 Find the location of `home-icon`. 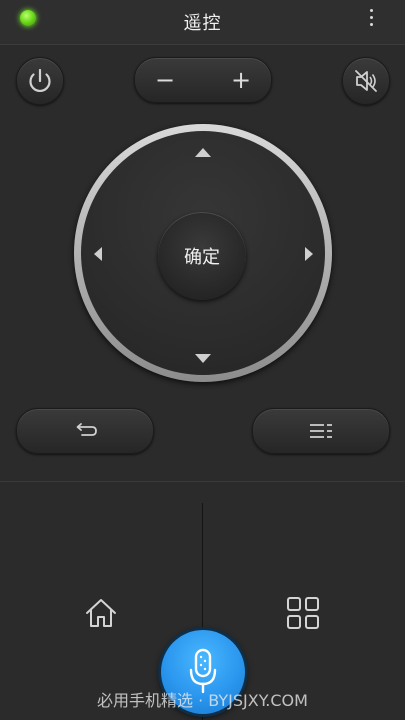

home-icon is located at coordinates (101, 613).